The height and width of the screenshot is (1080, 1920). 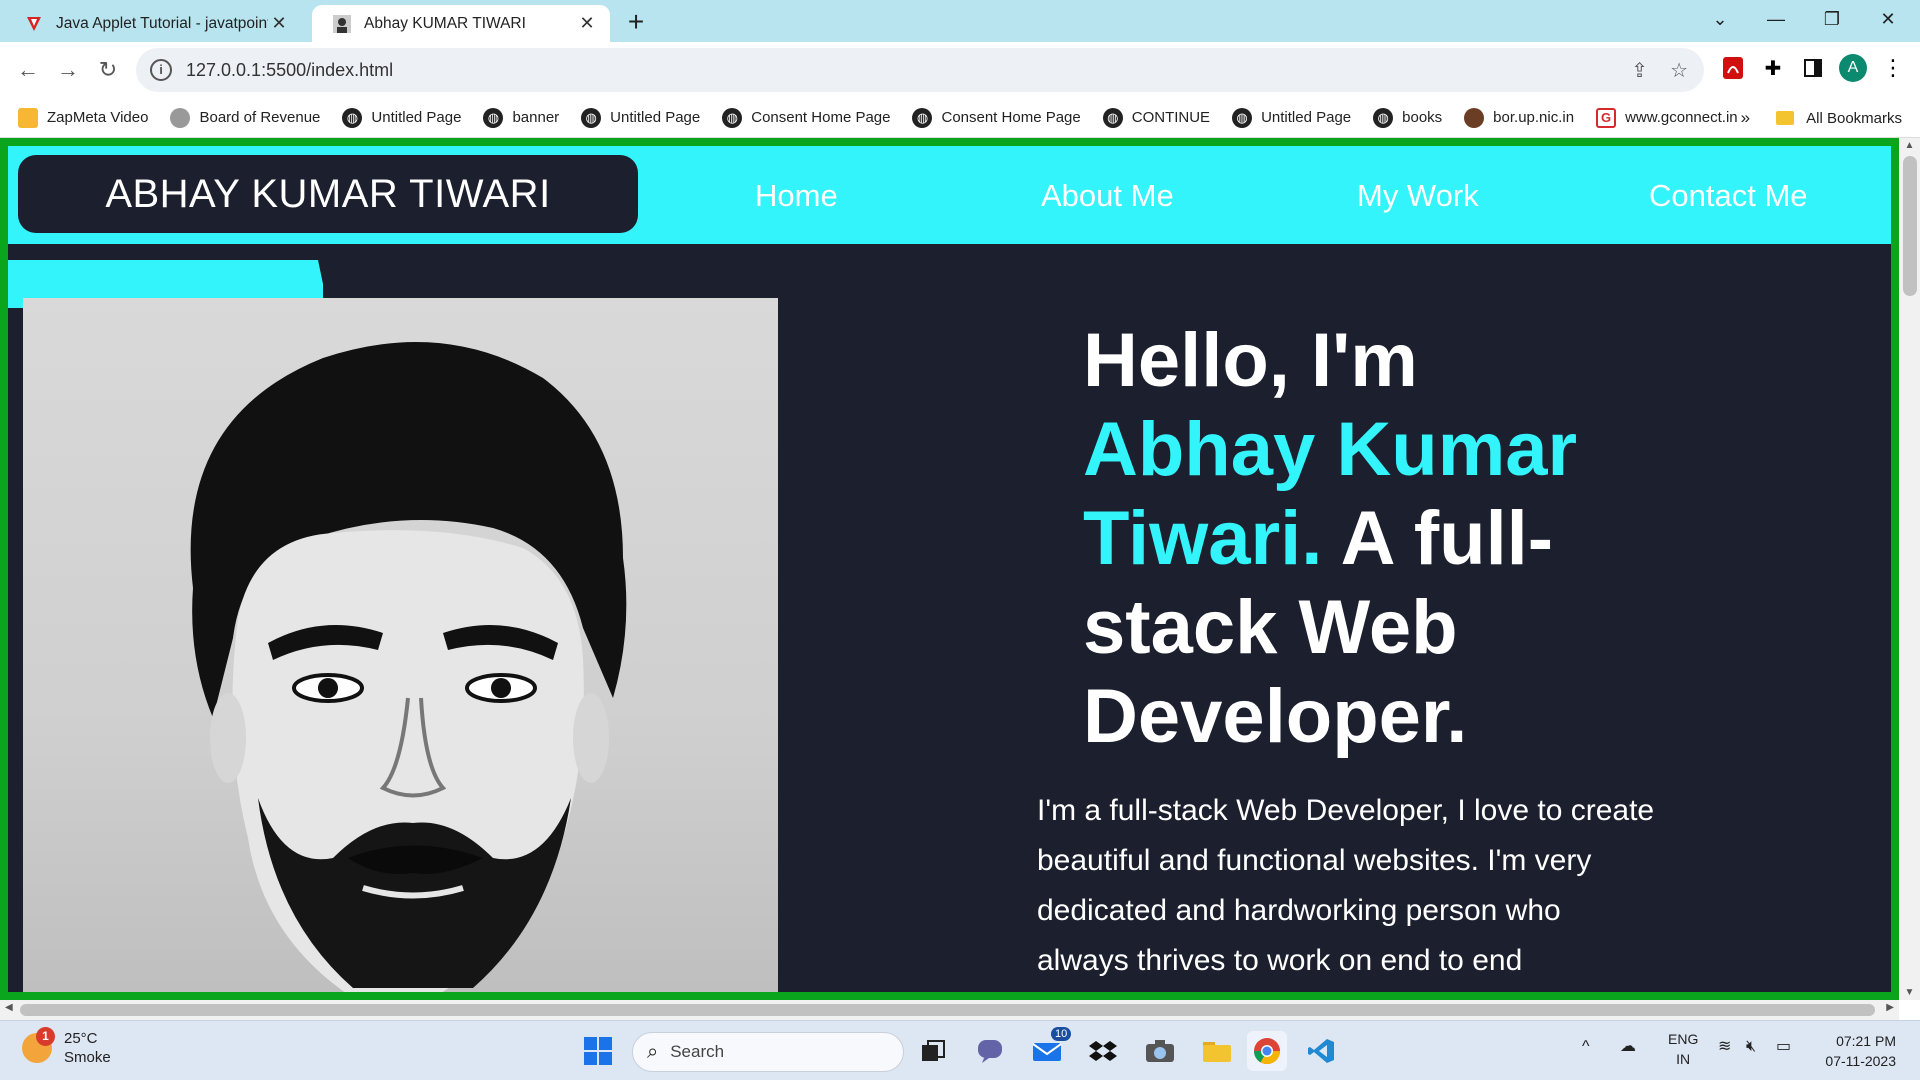 What do you see at coordinates (1853, 68) in the screenshot?
I see `profile-avatar: A` at bounding box center [1853, 68].